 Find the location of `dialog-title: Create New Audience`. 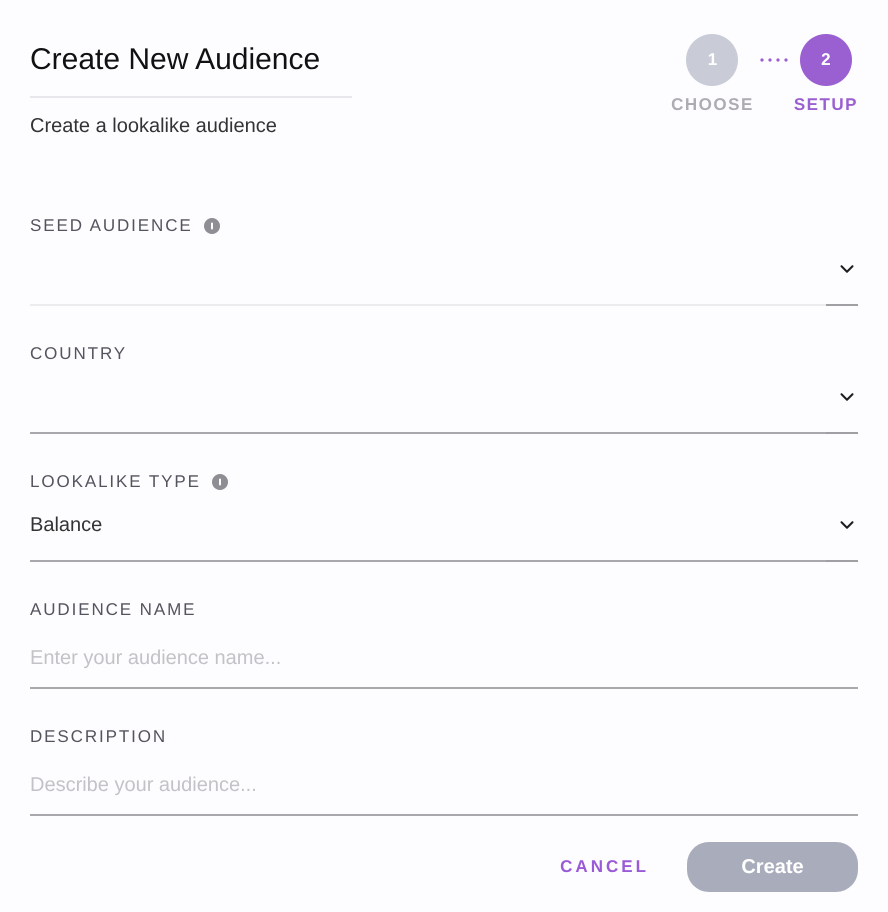

dialog-title: Create New Audience is located at coordinates (191, 49).